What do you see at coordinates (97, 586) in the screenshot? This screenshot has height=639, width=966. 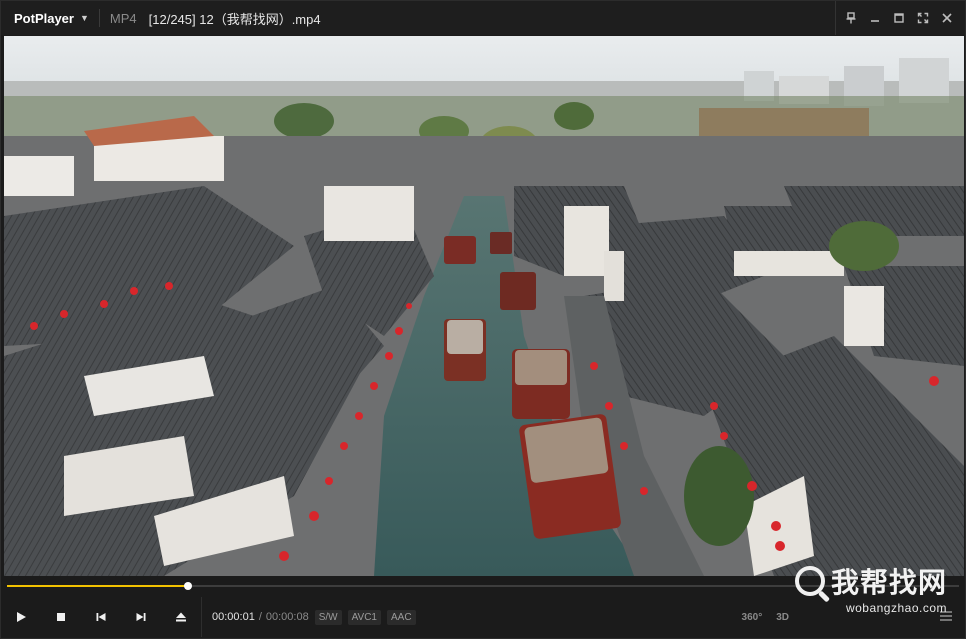 I see `seek-progress` at bounding box center [97, 586].